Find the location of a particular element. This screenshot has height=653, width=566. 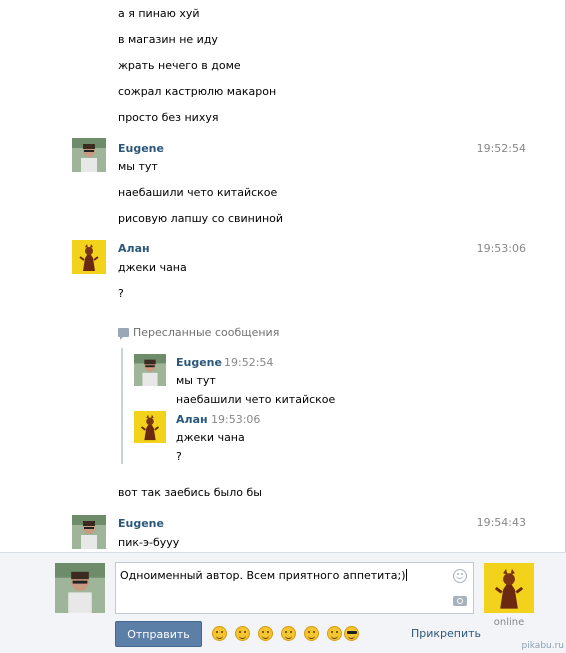

fwd-avatar-eugene is located at coordinates (150, 370).